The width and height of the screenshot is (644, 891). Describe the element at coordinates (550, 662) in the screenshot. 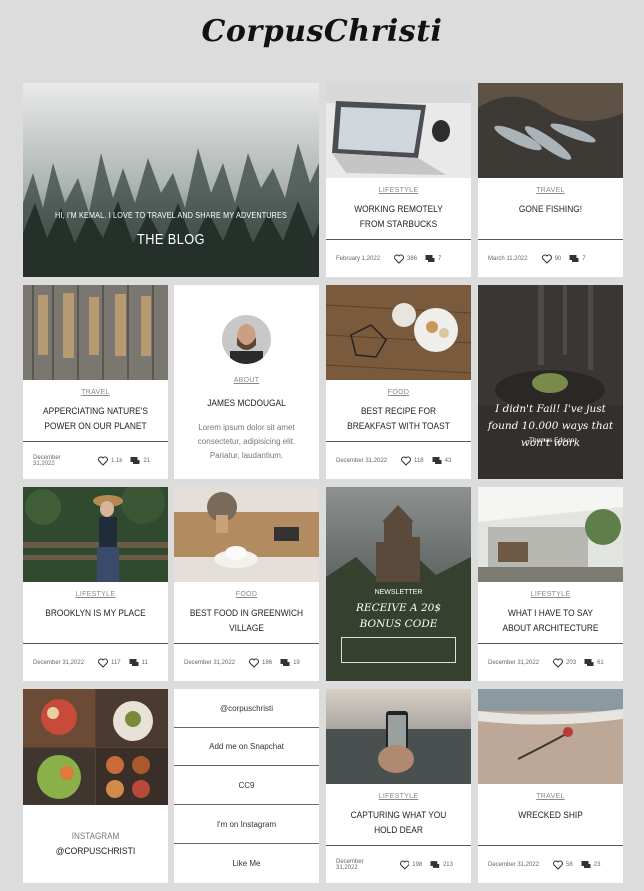

I see `post-meta: December 31,2022 203 61` at that location.